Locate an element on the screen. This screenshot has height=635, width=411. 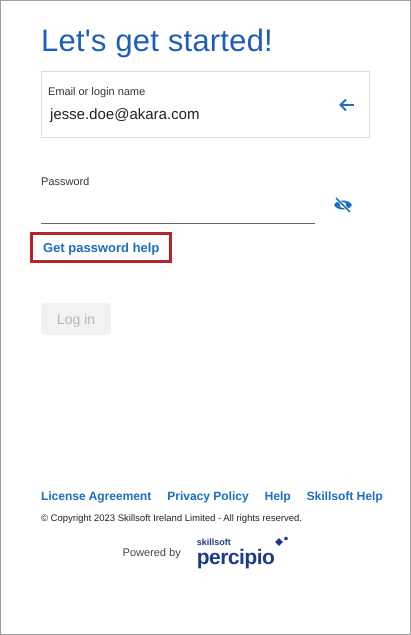
field-label: Password is located at coordinates (65, 182).